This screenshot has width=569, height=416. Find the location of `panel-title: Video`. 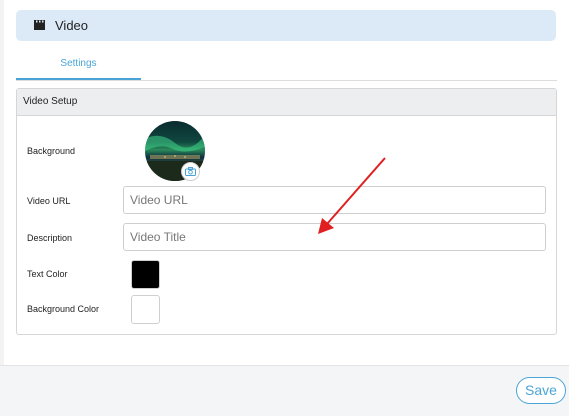

panel-title: Video is located at coordinates (72, 25).